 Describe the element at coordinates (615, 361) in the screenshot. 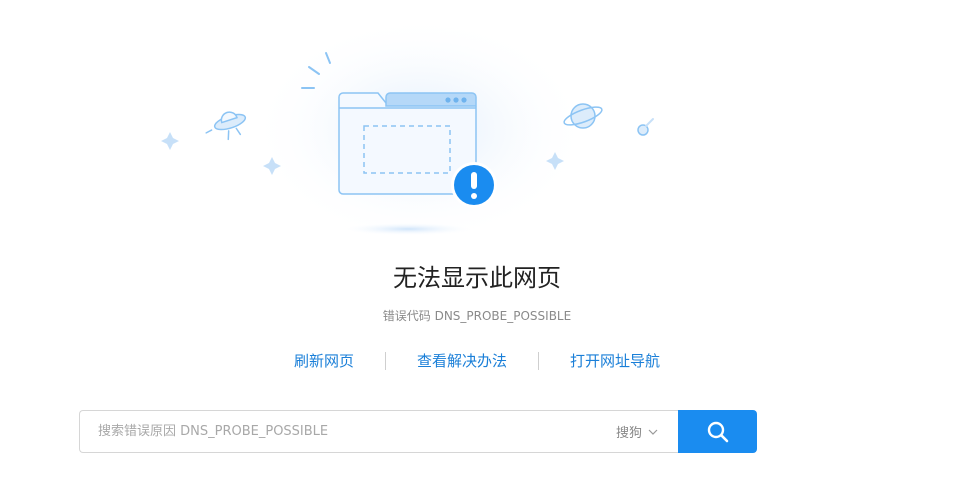

I see `navigation-link: 打开网址导航` at that location.